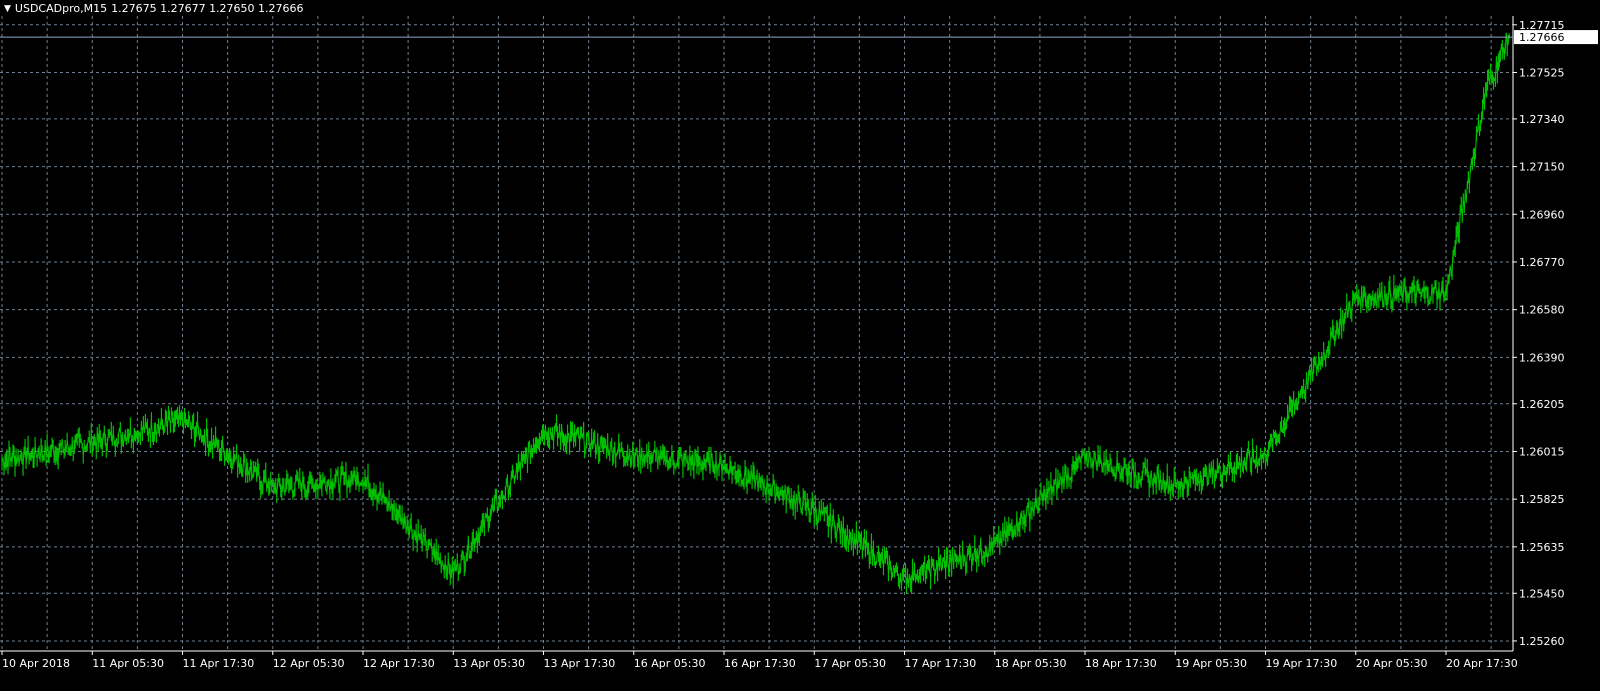 This screenshot has width=1600, height=691. I want to click on y-tick-label: 1.26770, so click(1542, 262).